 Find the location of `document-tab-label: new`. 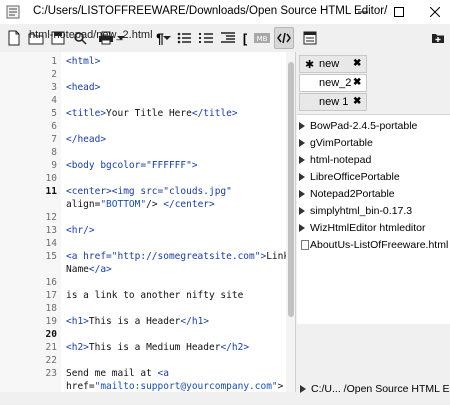

document-tab-label: new is located at coordinates (329, 64).